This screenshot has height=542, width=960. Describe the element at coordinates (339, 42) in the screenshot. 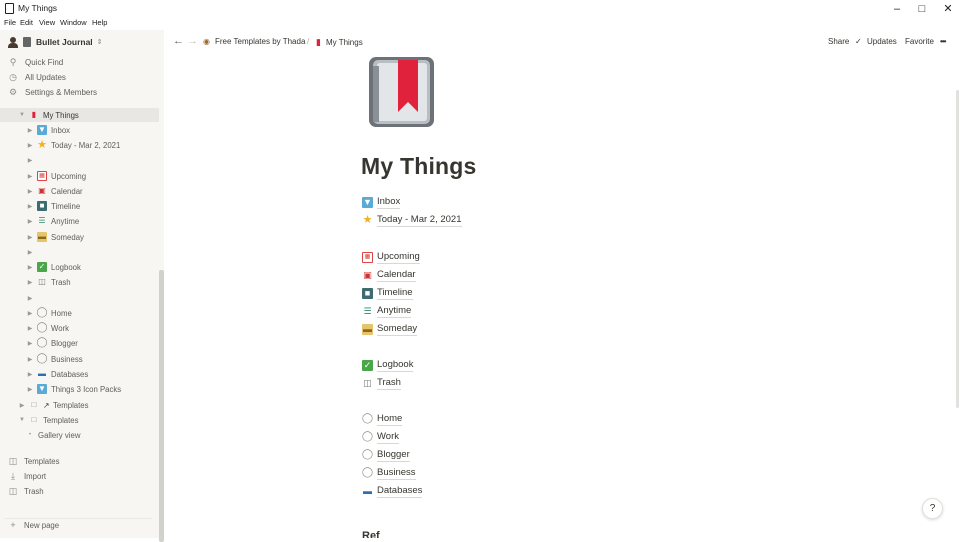

I see `breadcrumb-item: ▮ My Things` at that location.